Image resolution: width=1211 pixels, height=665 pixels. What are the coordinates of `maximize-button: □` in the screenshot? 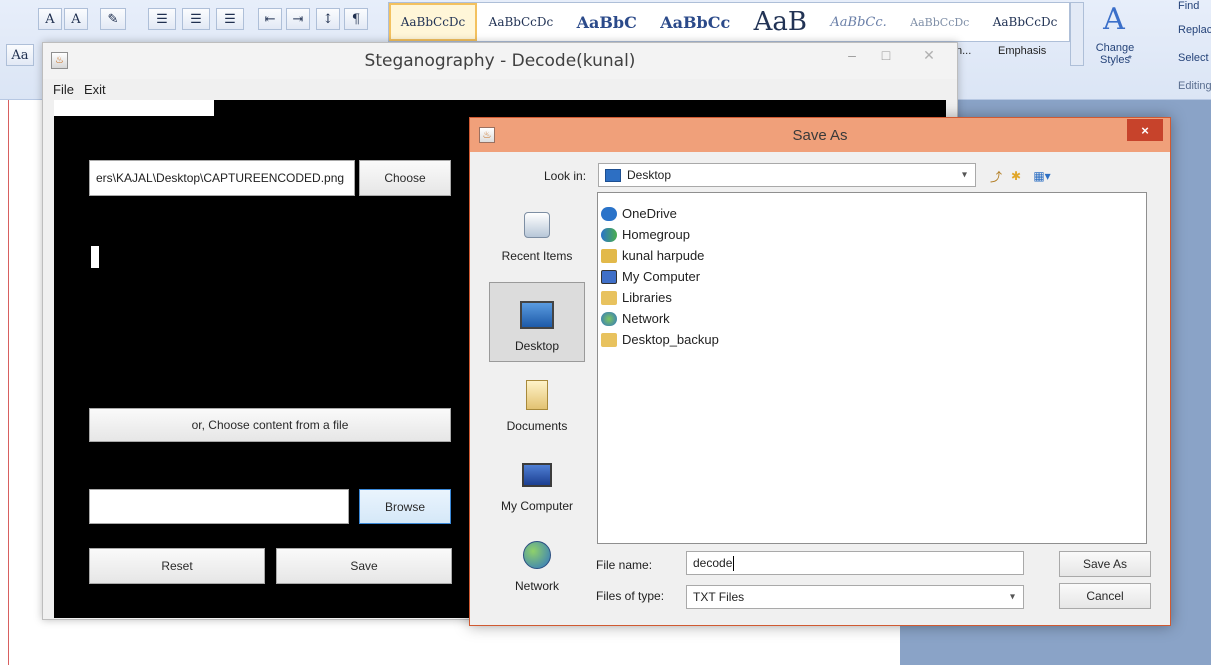 It's located at (886, 55).